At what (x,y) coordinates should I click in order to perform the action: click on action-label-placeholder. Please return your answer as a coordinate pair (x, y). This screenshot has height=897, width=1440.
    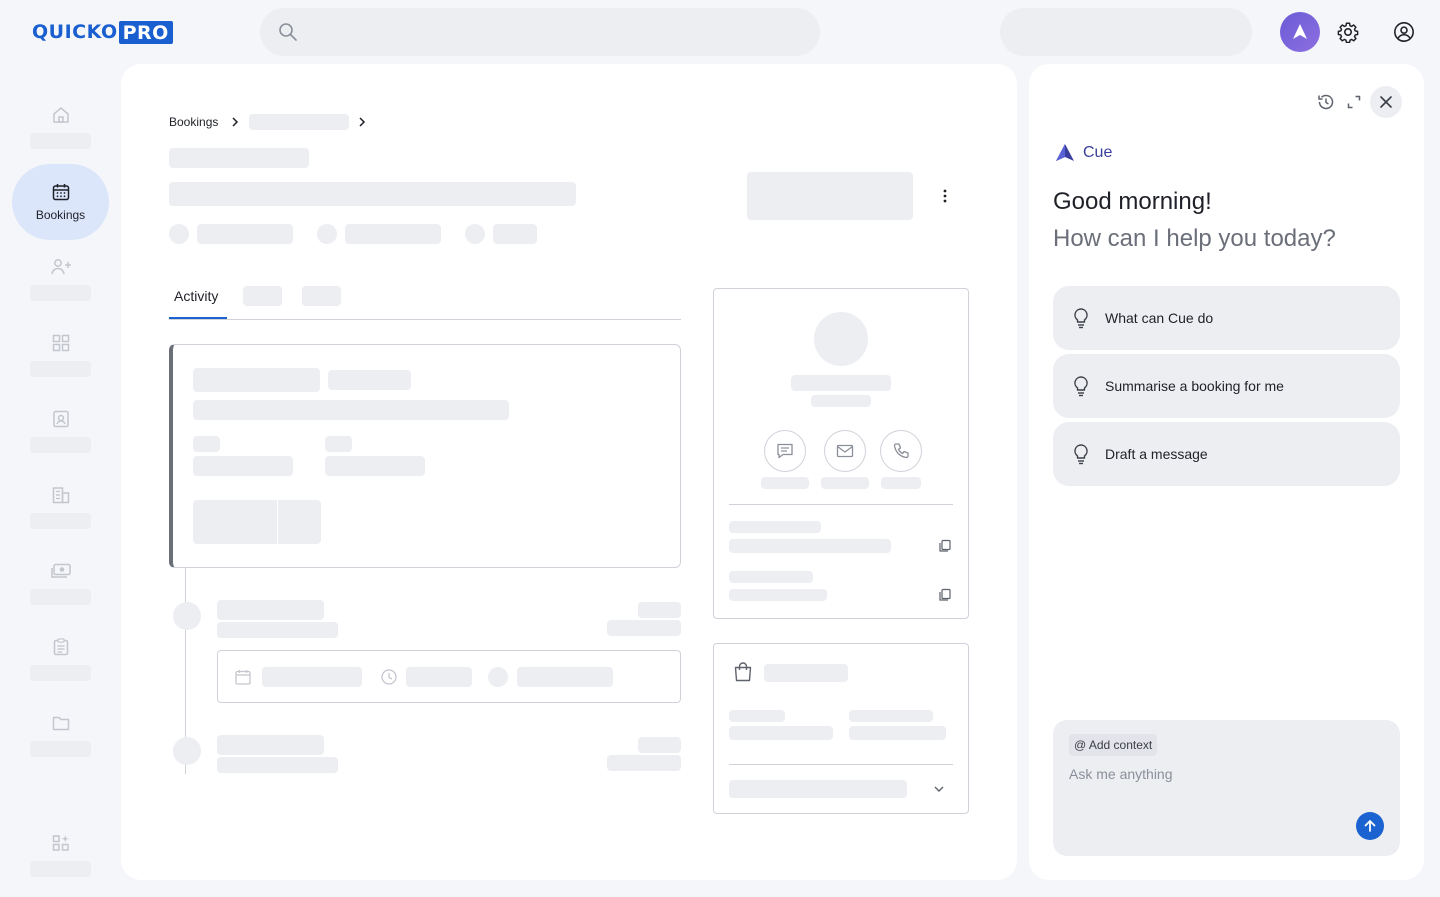
    Looking at the image, I should click on (785, 483).